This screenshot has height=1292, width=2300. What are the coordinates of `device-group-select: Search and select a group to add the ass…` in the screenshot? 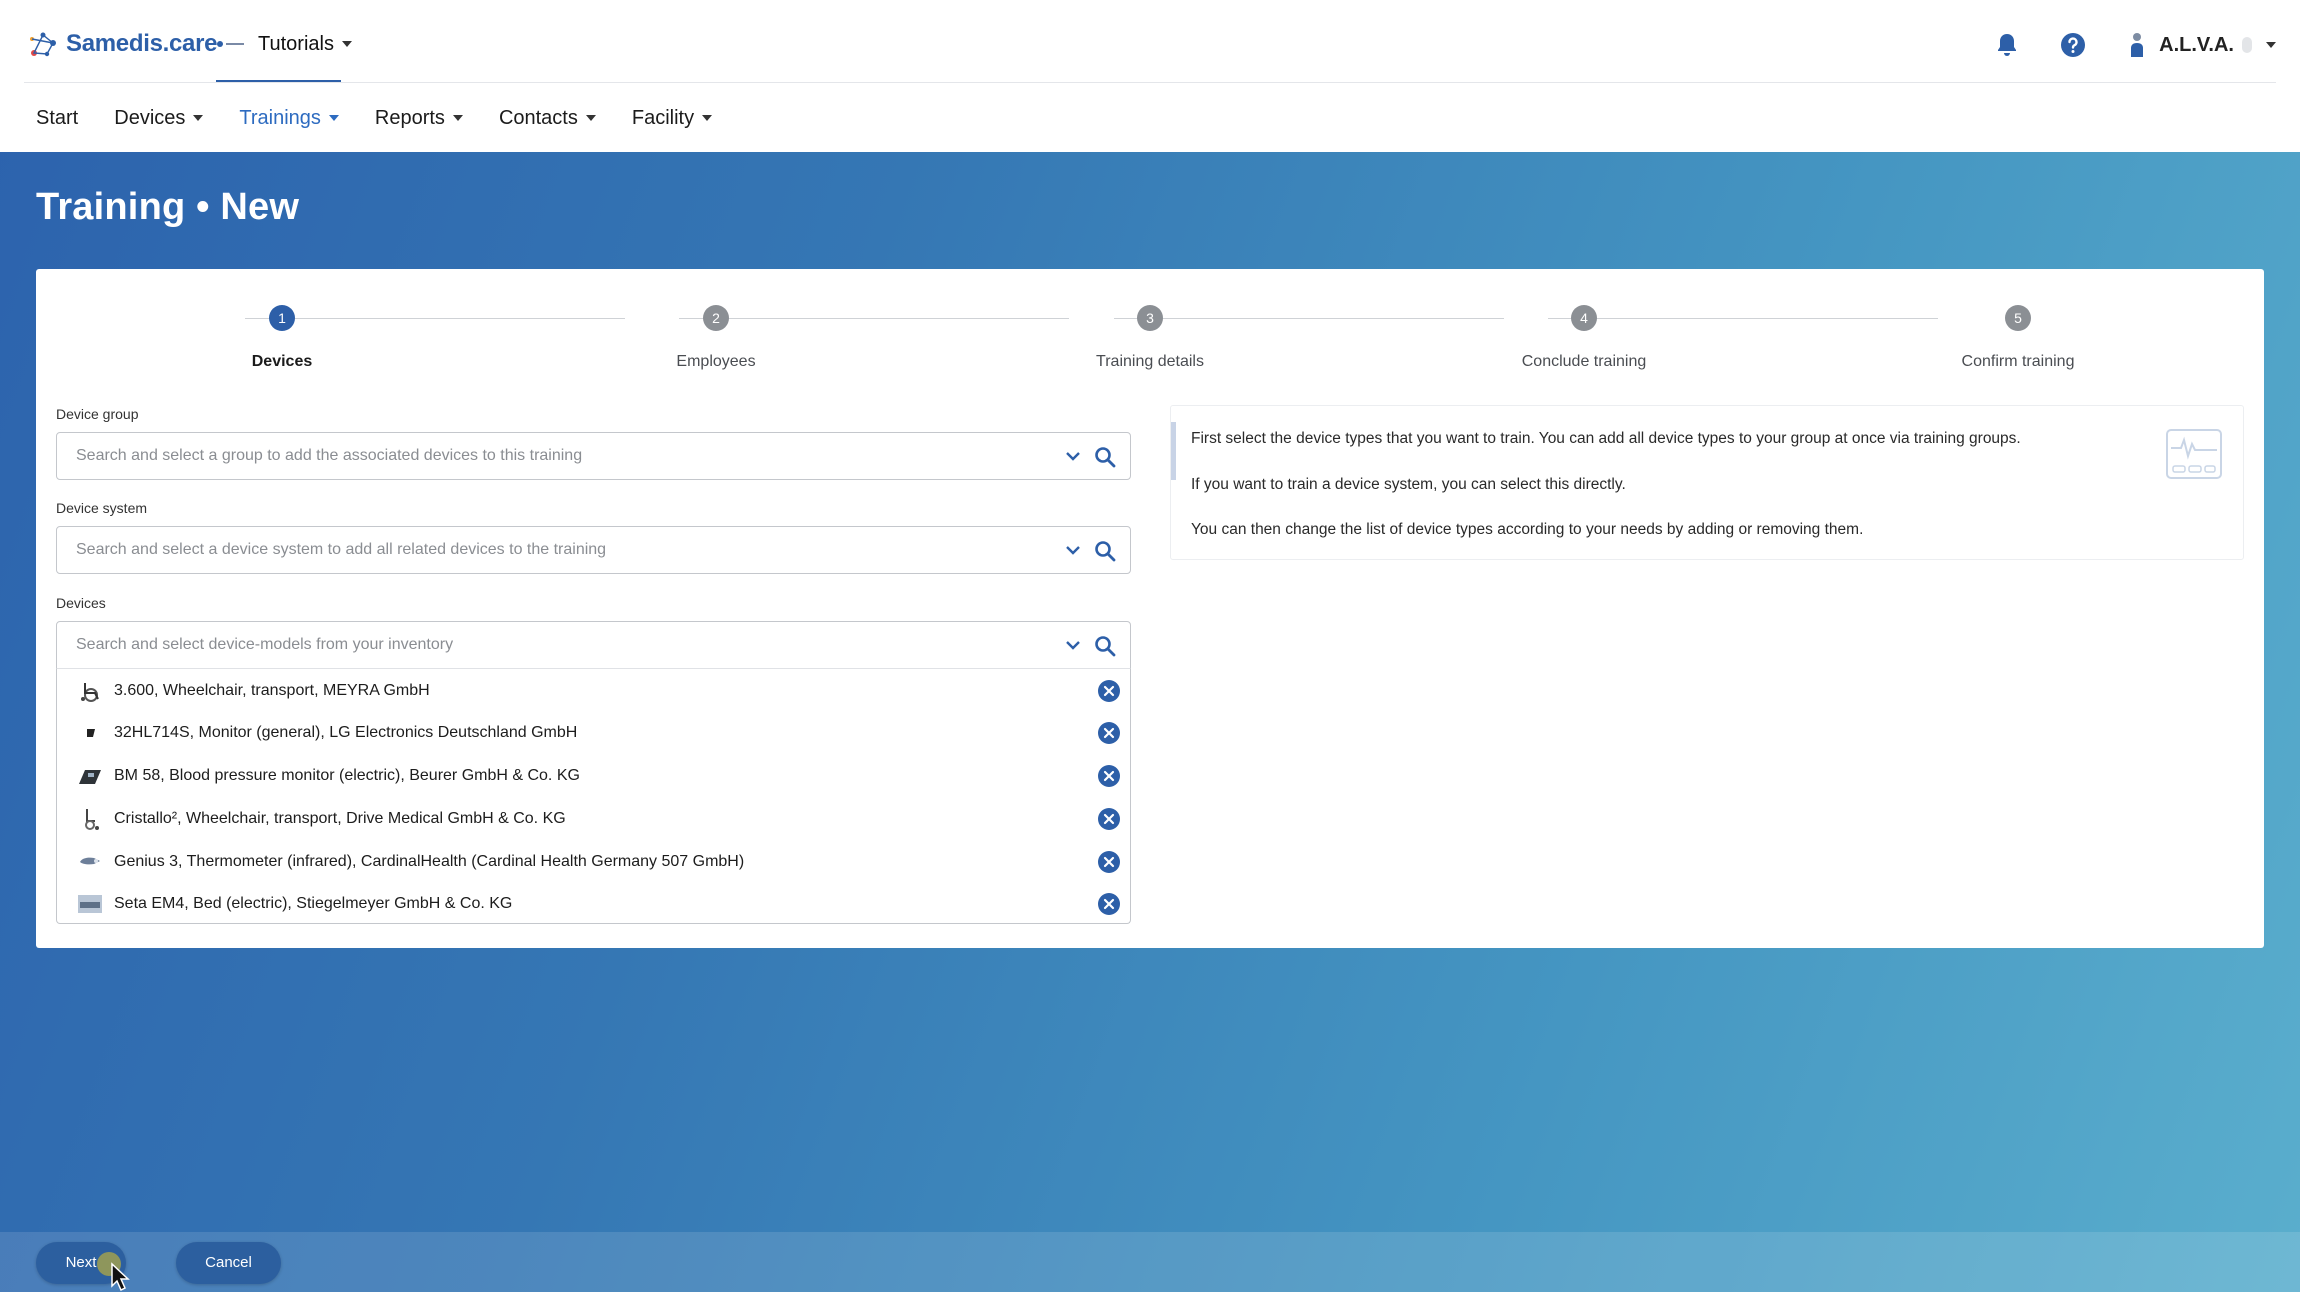 It's located at (593, 456).